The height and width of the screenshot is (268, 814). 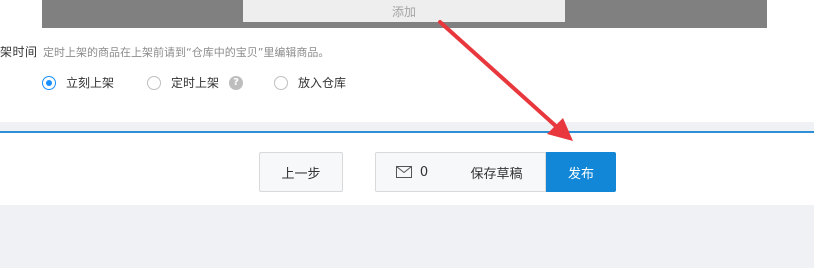 I want to click on radio-checked-icon, so click(x=49, y=82).